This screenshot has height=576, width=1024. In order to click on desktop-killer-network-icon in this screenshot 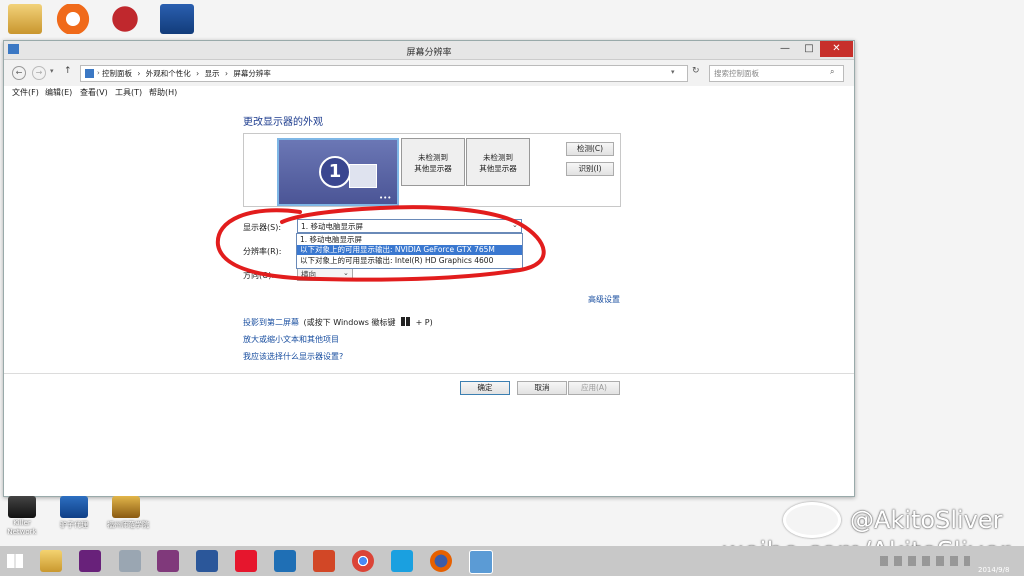, I will do `click(22, 507)`.